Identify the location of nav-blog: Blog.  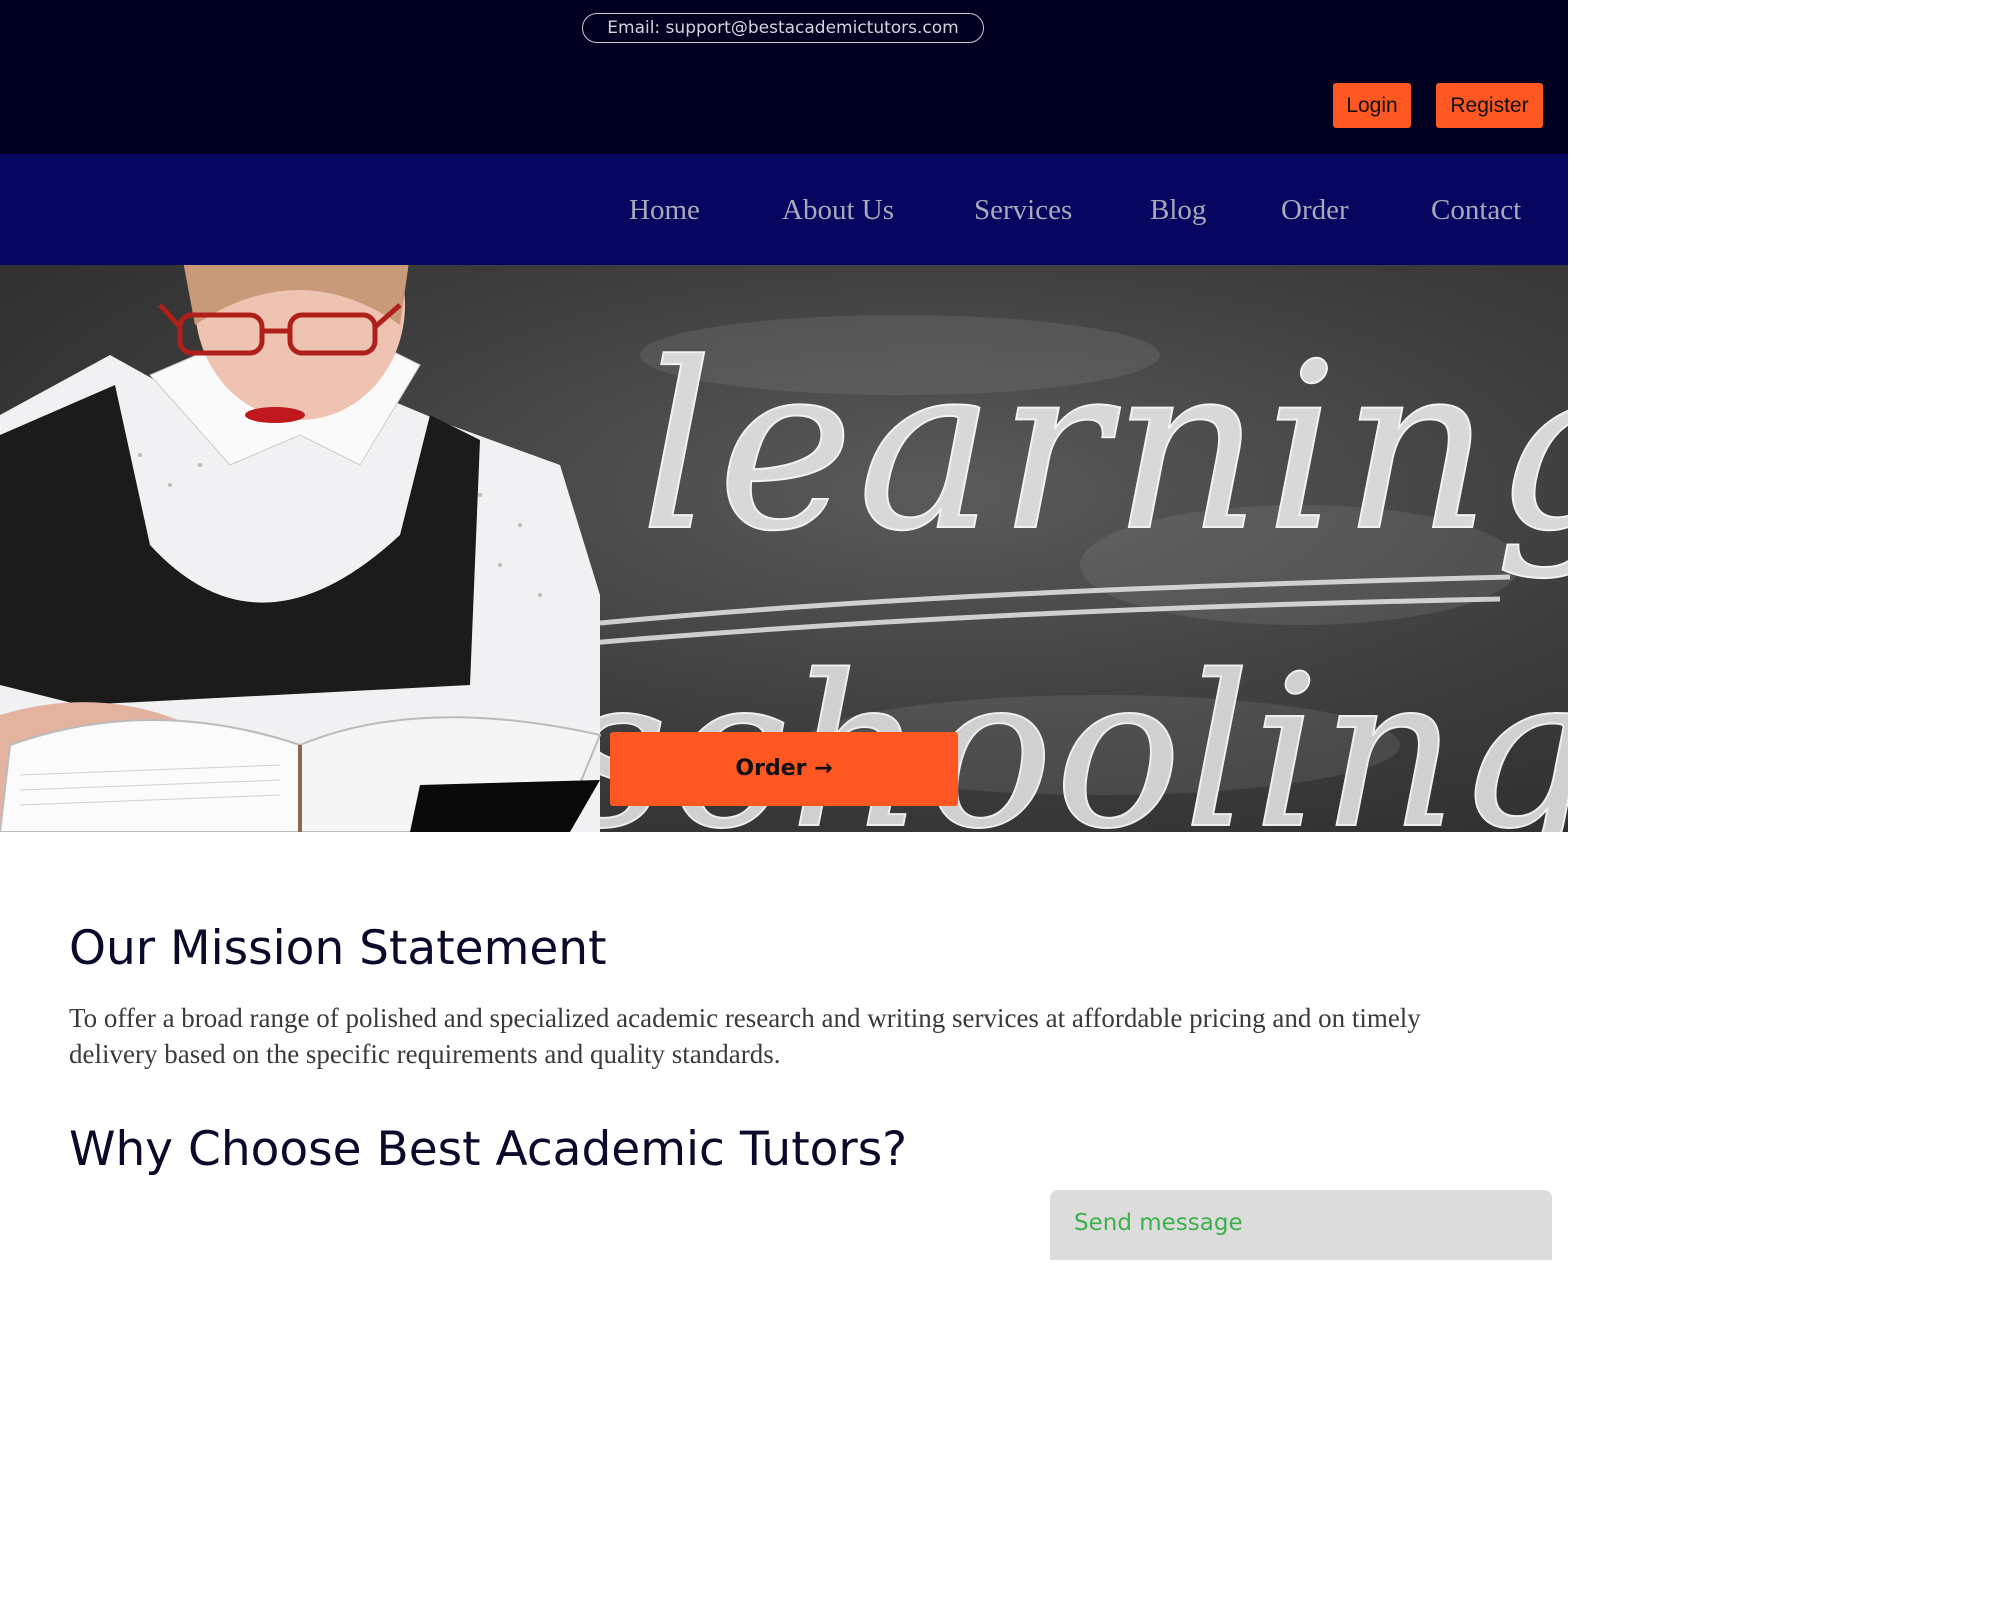
(1178, 210).